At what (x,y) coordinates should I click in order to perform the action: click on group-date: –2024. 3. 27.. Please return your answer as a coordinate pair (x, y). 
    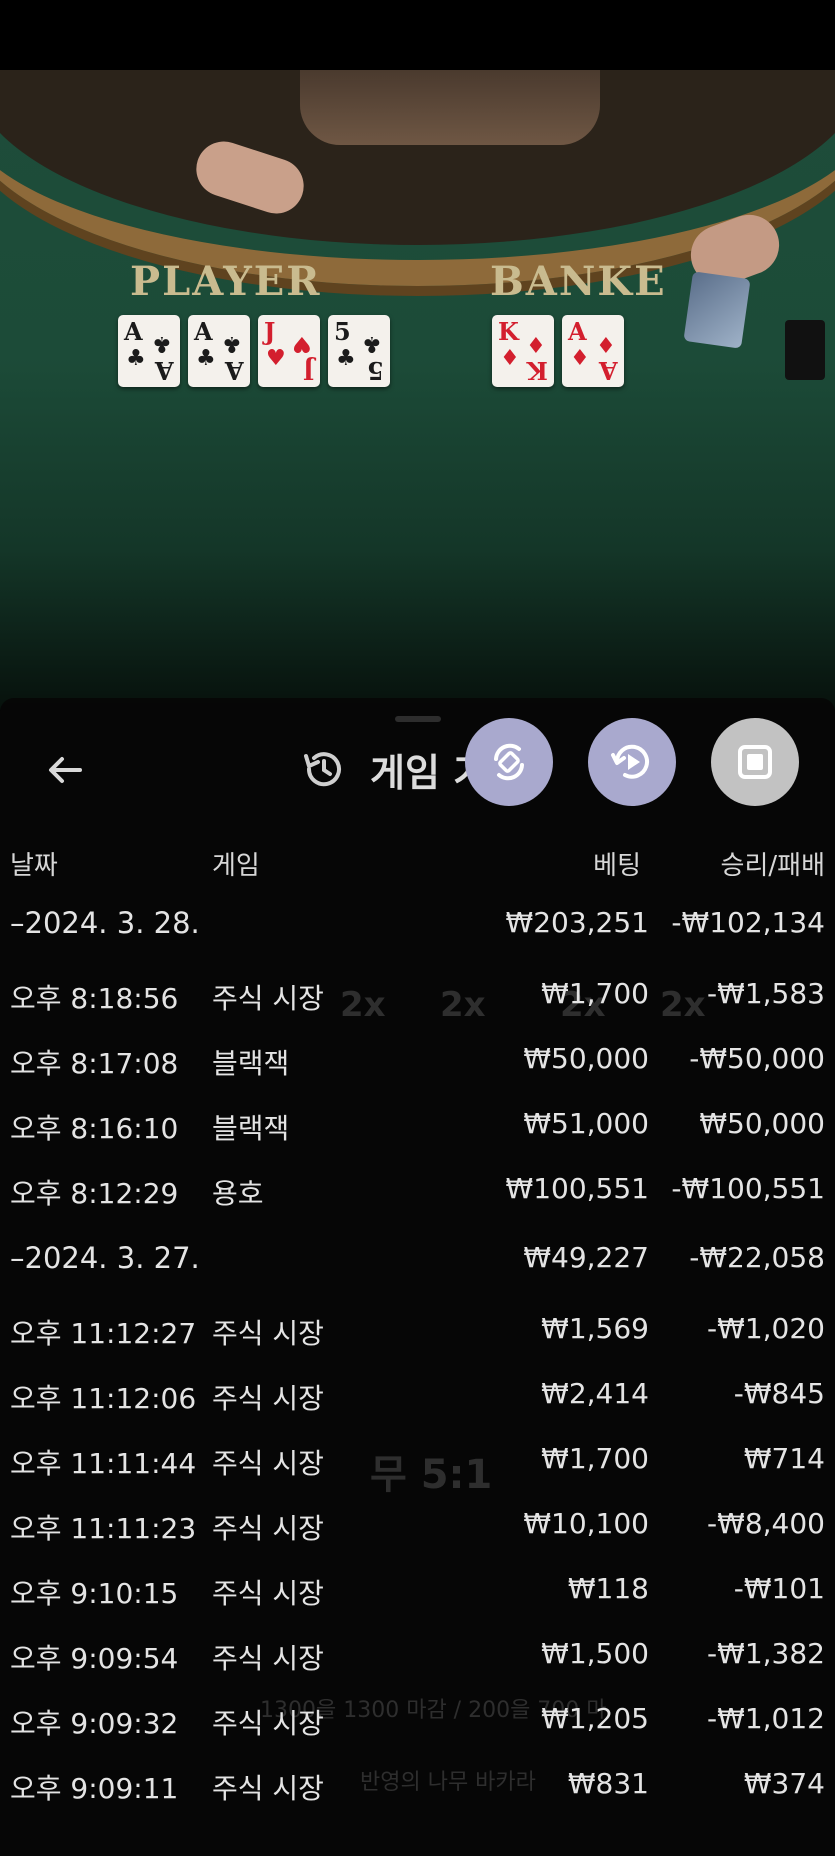
    Looking at the image, I should click on (105, 1258).